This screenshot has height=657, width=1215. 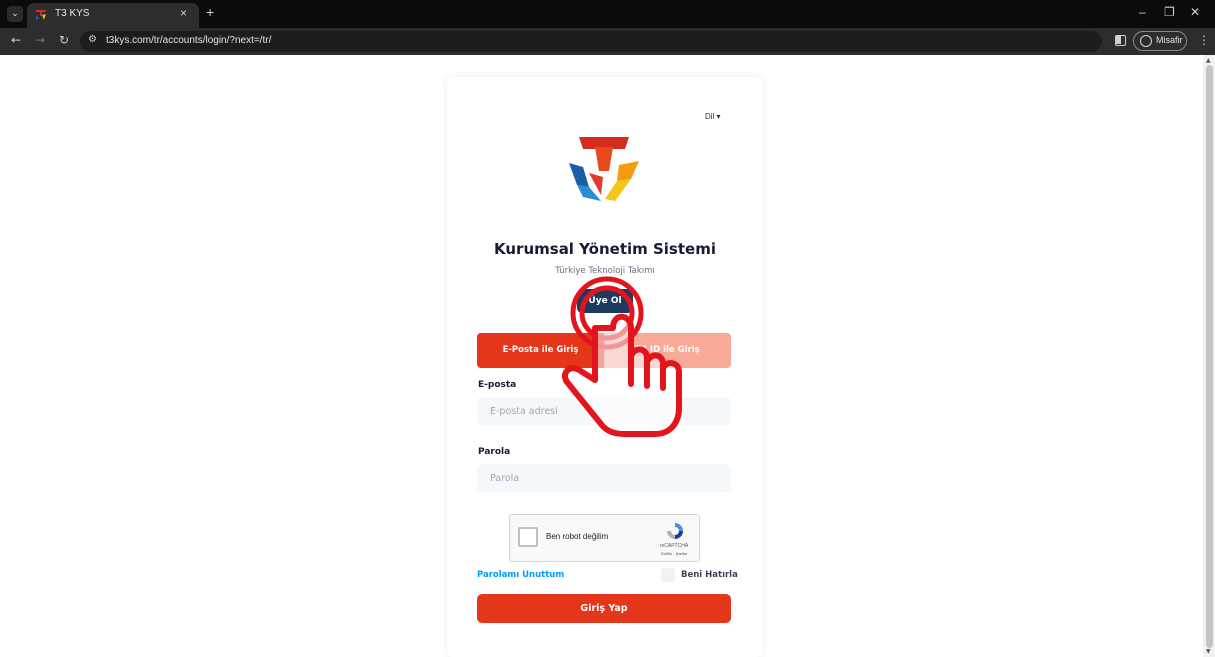 I want to click on tab-email-login: E-Posta ile Giriş, so click(x=540, y=350).